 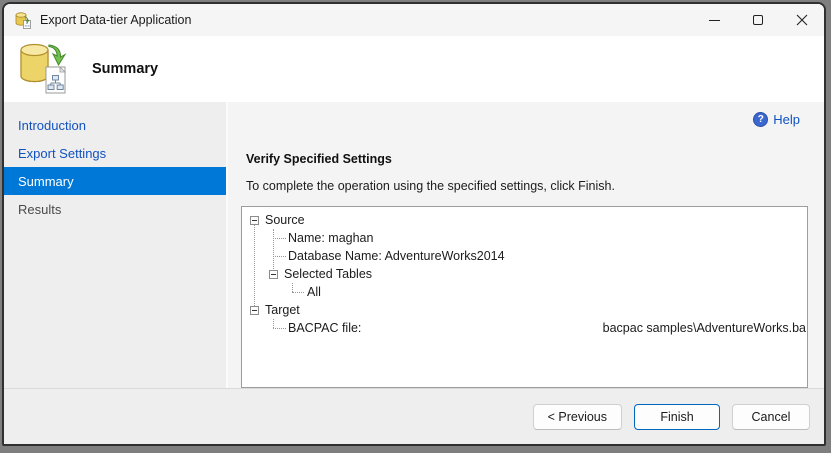 What do you see at coordinates (677, 416) in the screenshot?
I see `finish-button: Finish` at bounding box center [677, 416].